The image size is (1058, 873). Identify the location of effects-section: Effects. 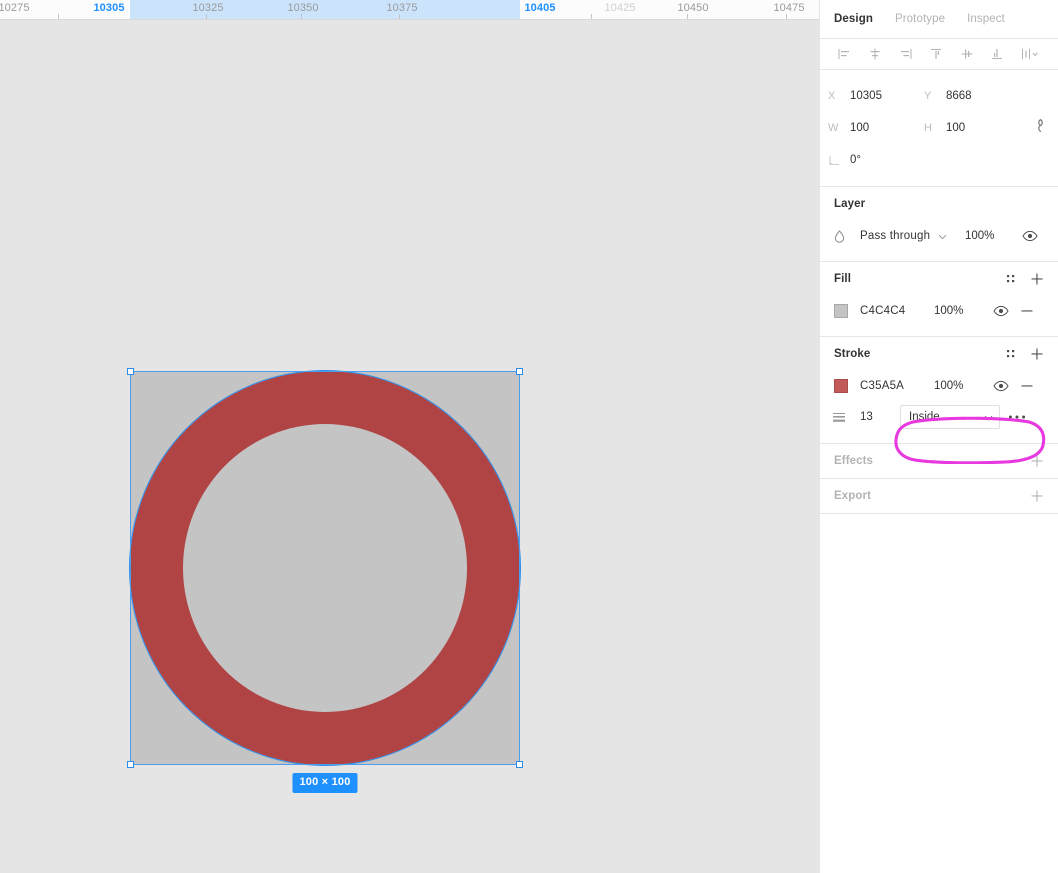
(939, 461).